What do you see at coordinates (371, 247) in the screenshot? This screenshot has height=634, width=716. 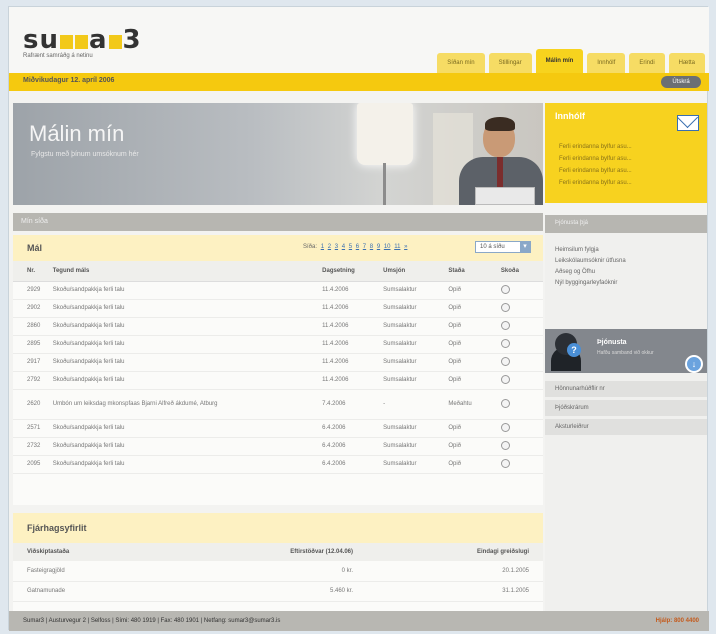 I see `page-link: 8` at bounding box center [371, 247].